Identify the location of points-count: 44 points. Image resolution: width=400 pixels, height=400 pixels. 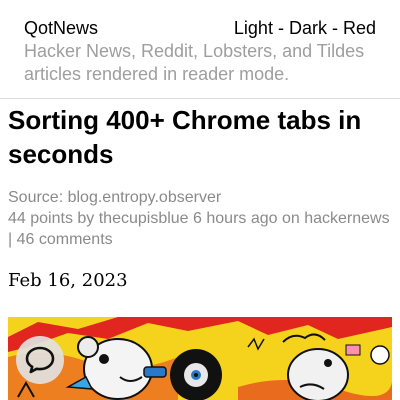
(40, 218).